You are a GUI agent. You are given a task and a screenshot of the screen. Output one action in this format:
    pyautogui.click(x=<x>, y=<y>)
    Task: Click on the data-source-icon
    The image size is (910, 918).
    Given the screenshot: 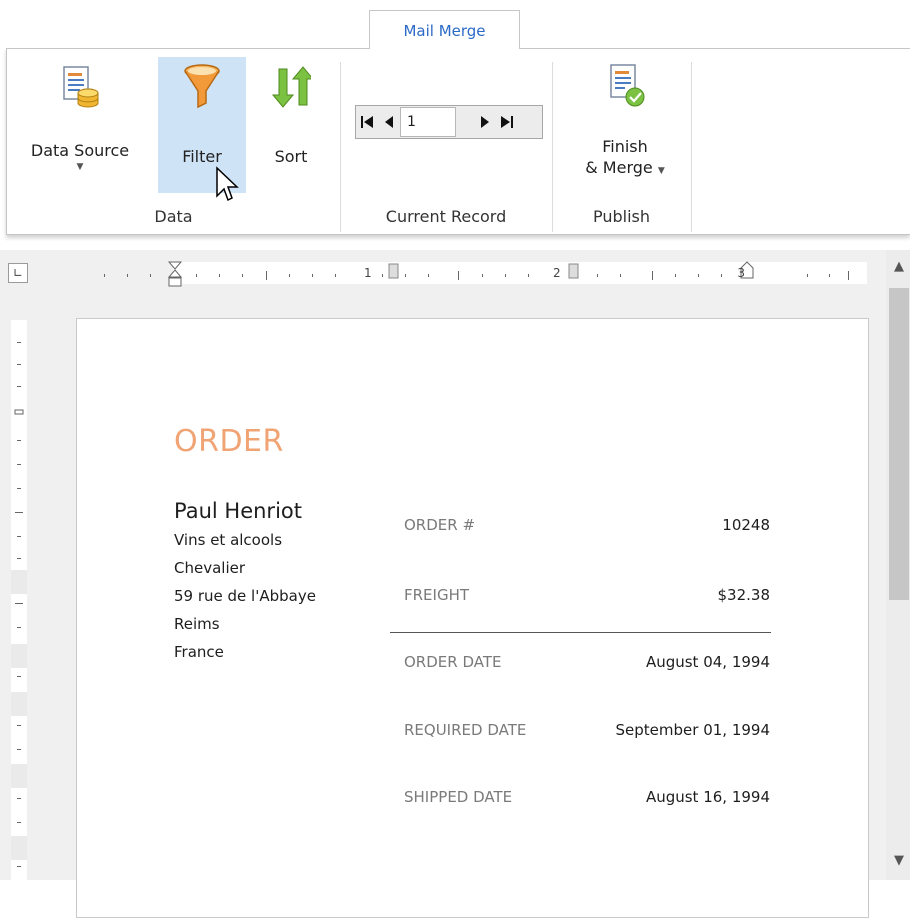 What is the action you would take?
    pyautogui.click(x=81, y=87)
    